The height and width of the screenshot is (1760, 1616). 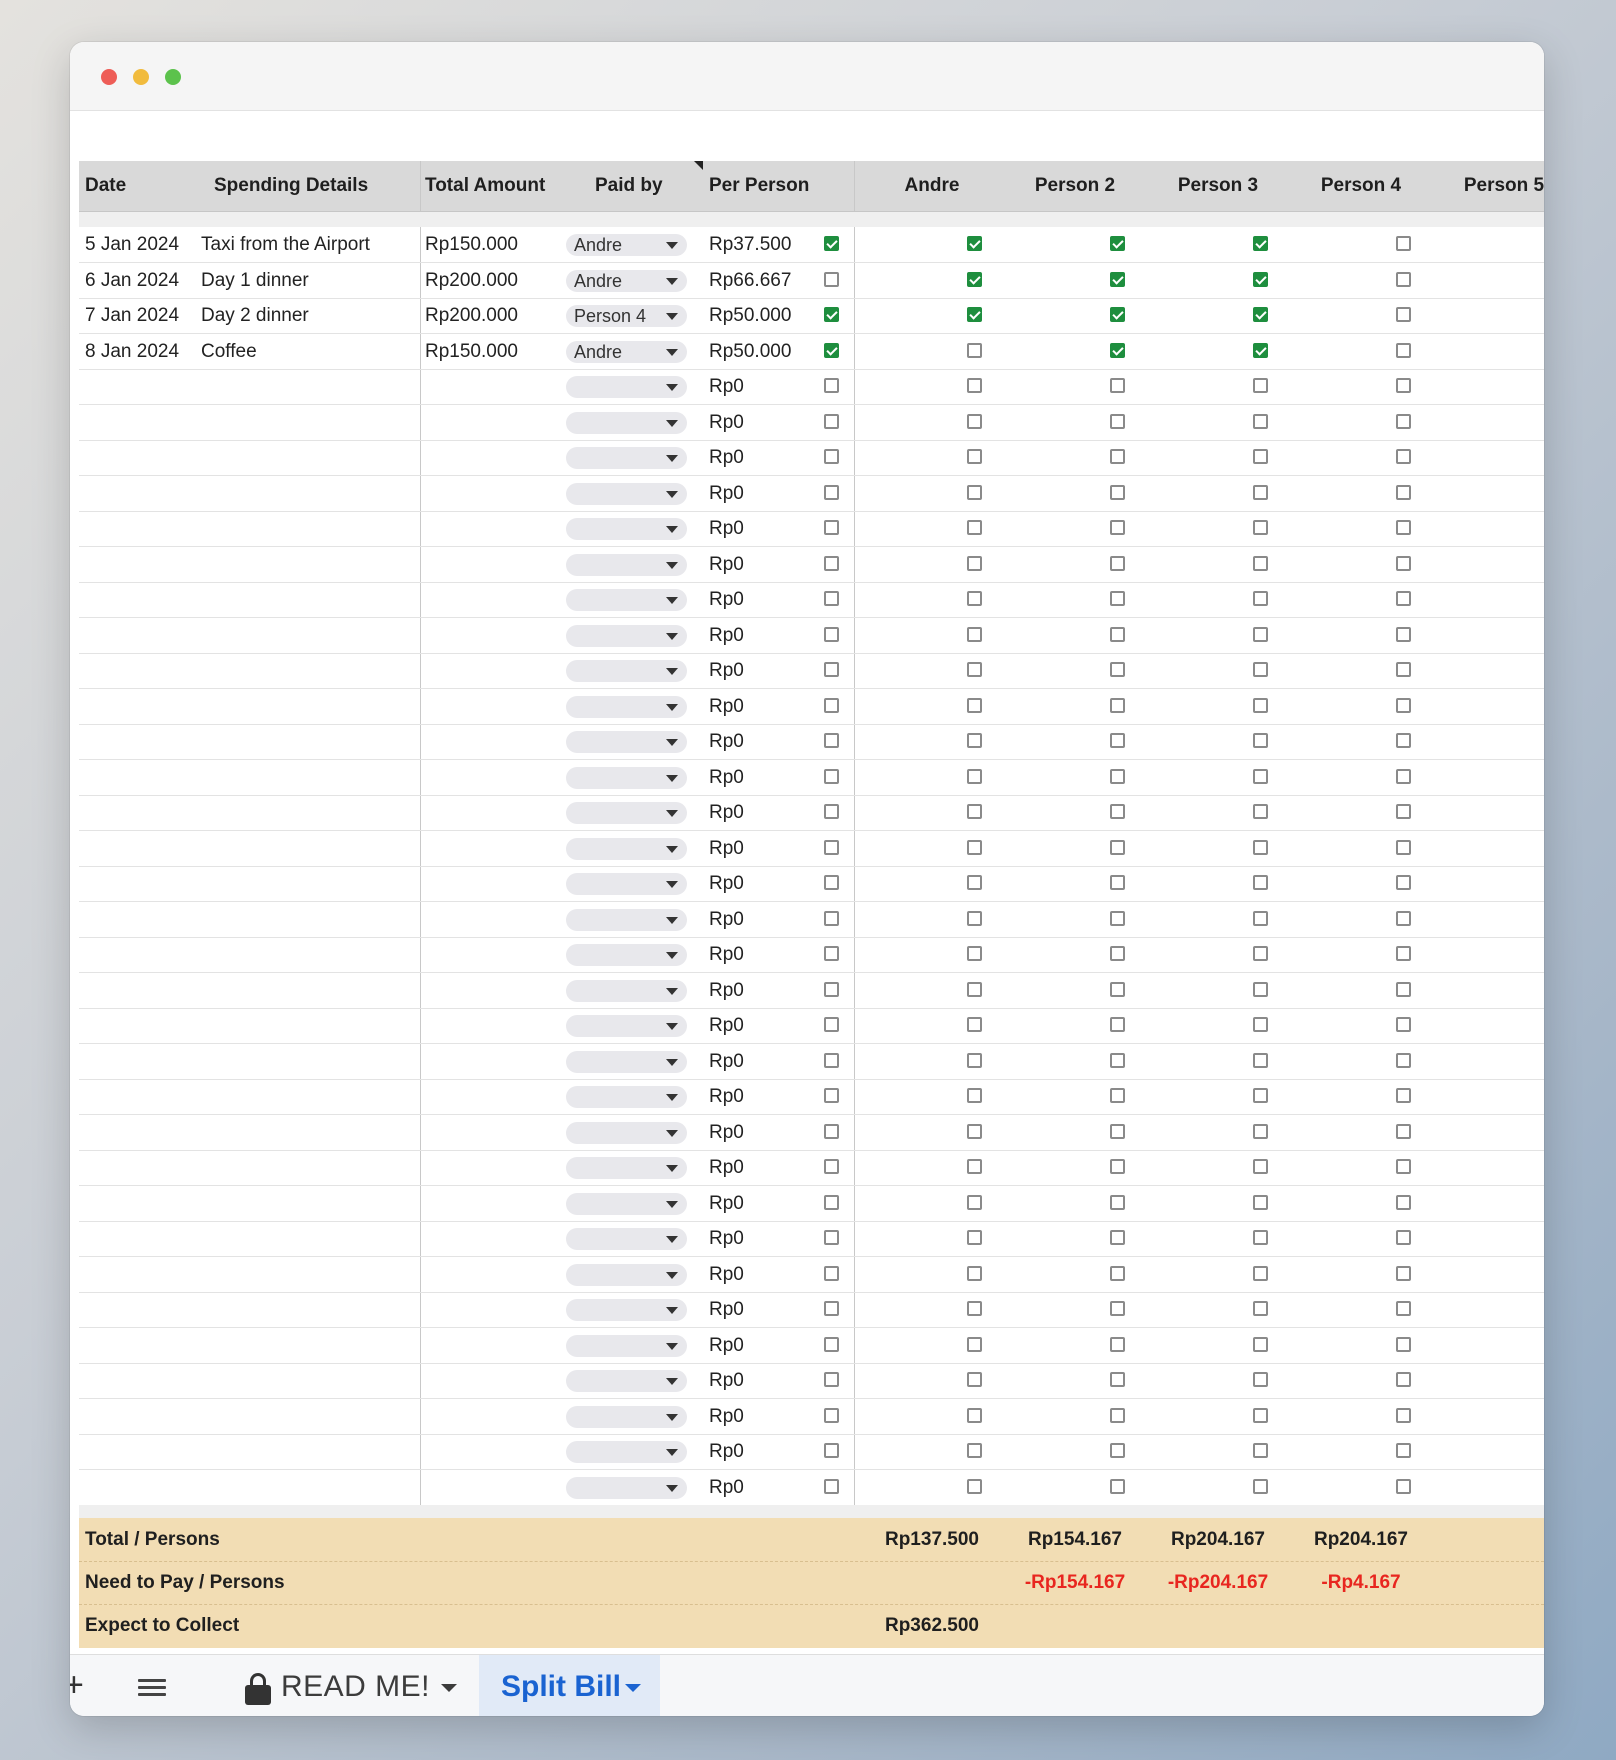 What do you see at coordinates (1218, 186) in the screenshot?
I see `header-person-3: Person 3` at bounding box center [1218, 186].